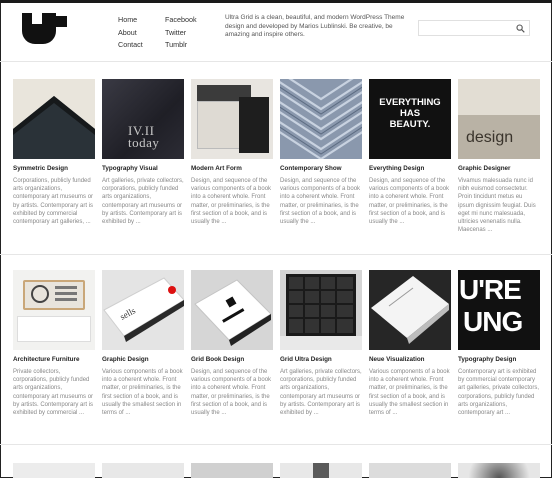 The height and width of the screenshot is (478, 552). What do you see at coordinates (410, 168) in the screenshot?
I see `post-title: Everything Design` at bounding box center [410, 168].